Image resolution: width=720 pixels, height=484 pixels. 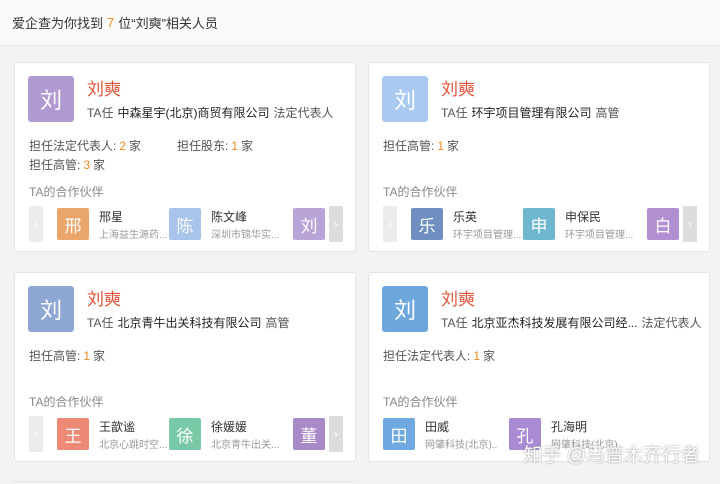 What do you see at coordinates (229, 216) in the screenshot?
I see `partner-name: 陈文峰` at bounding box center [229, 216].